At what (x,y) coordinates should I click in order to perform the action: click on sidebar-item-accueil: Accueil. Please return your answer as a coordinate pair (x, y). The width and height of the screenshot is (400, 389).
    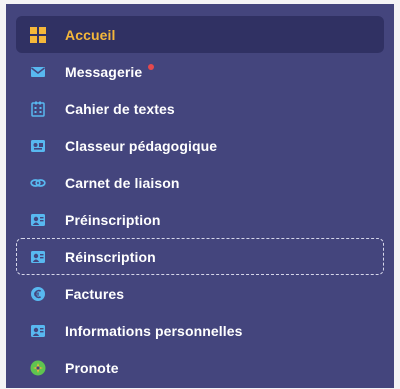
    Looking at the image, I should click on (200, 34).